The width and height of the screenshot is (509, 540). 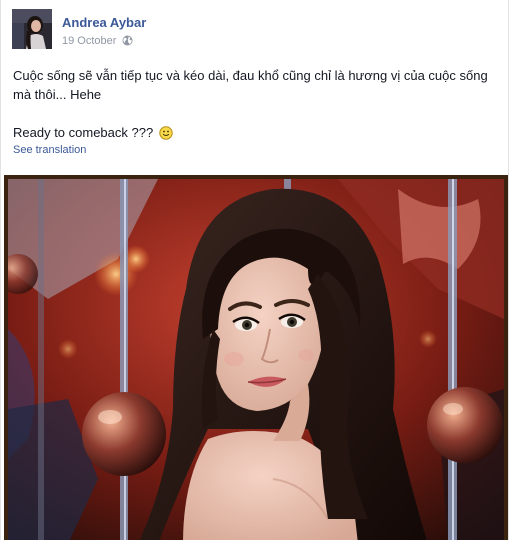 I want to click on see-translation-link: See translation, so click(x=49, y=150).